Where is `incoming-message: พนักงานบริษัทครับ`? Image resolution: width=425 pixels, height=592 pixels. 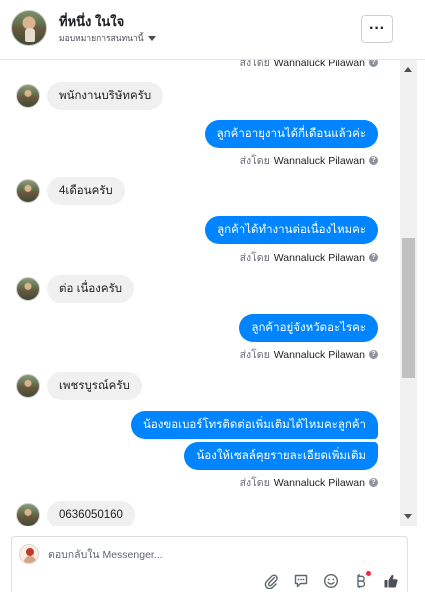 incoming-message: พนักงานบริษัทครับ is located at coordinates (105, 96).